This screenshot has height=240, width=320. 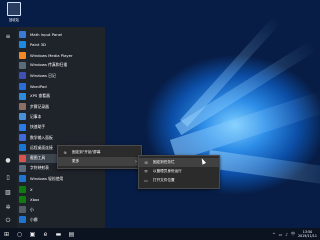 What do you see at coordinates (146, 162) in the screenshot?
I see `taskbar-pin-icon: ⊞` at bounding box center [146, 162].